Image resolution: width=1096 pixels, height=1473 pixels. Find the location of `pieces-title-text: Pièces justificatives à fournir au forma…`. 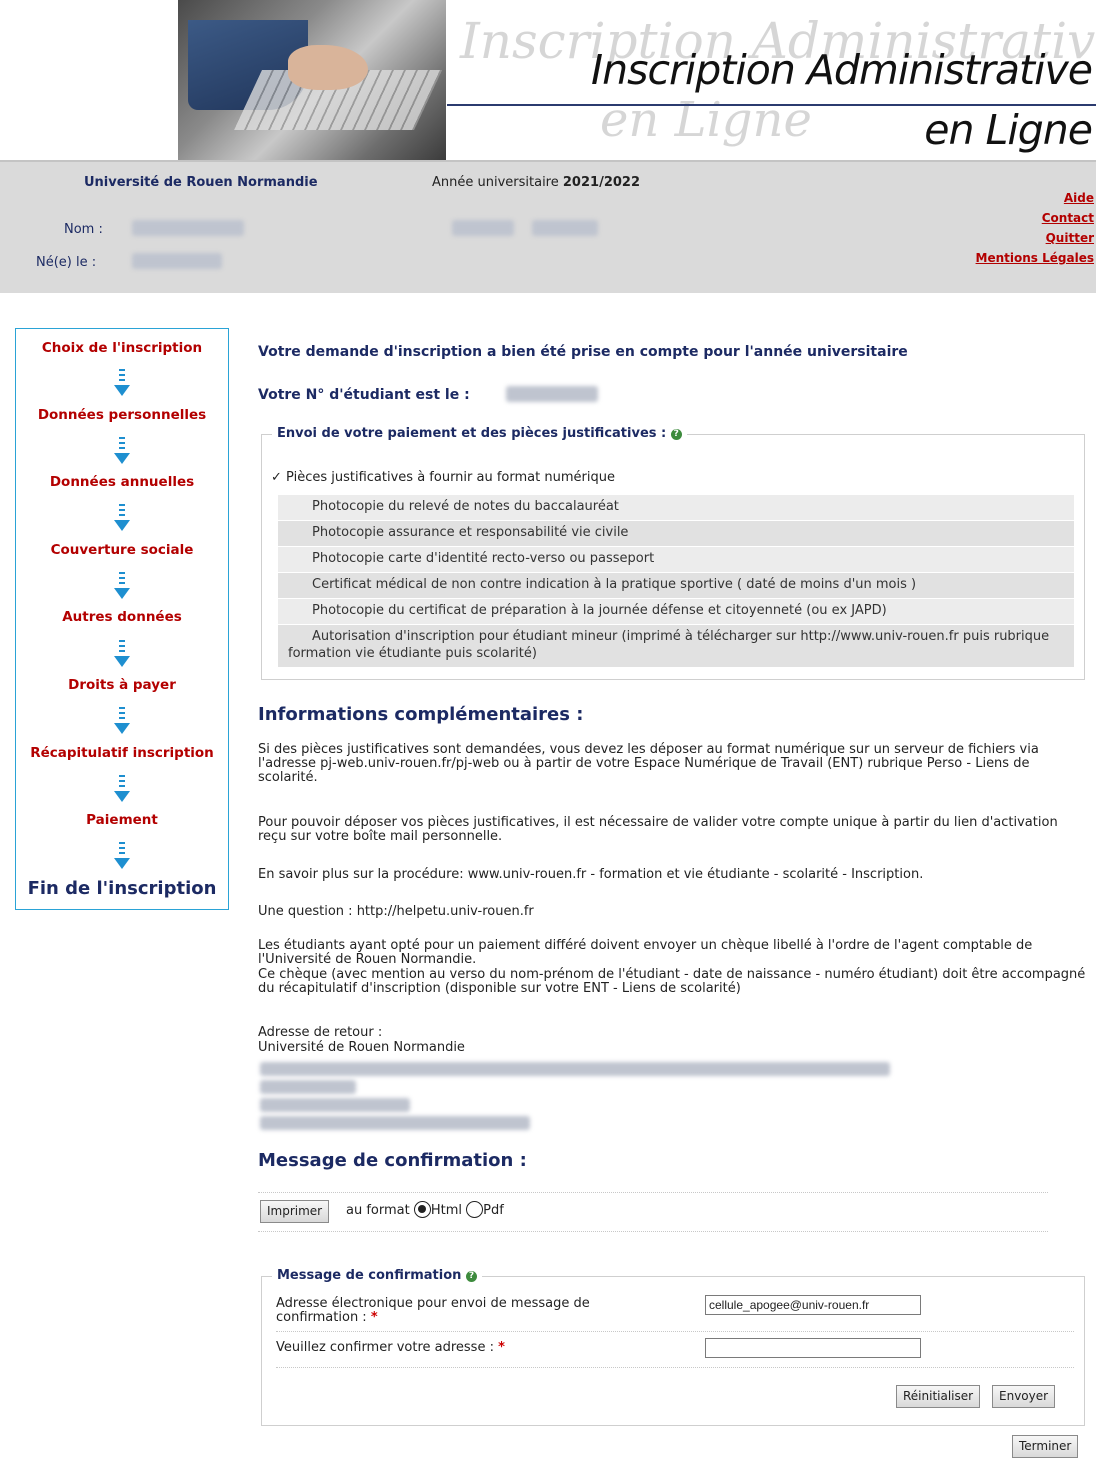

pieces-title-text: Pièces justificatives à fournir au forma… is located at coordinates (450, 477).